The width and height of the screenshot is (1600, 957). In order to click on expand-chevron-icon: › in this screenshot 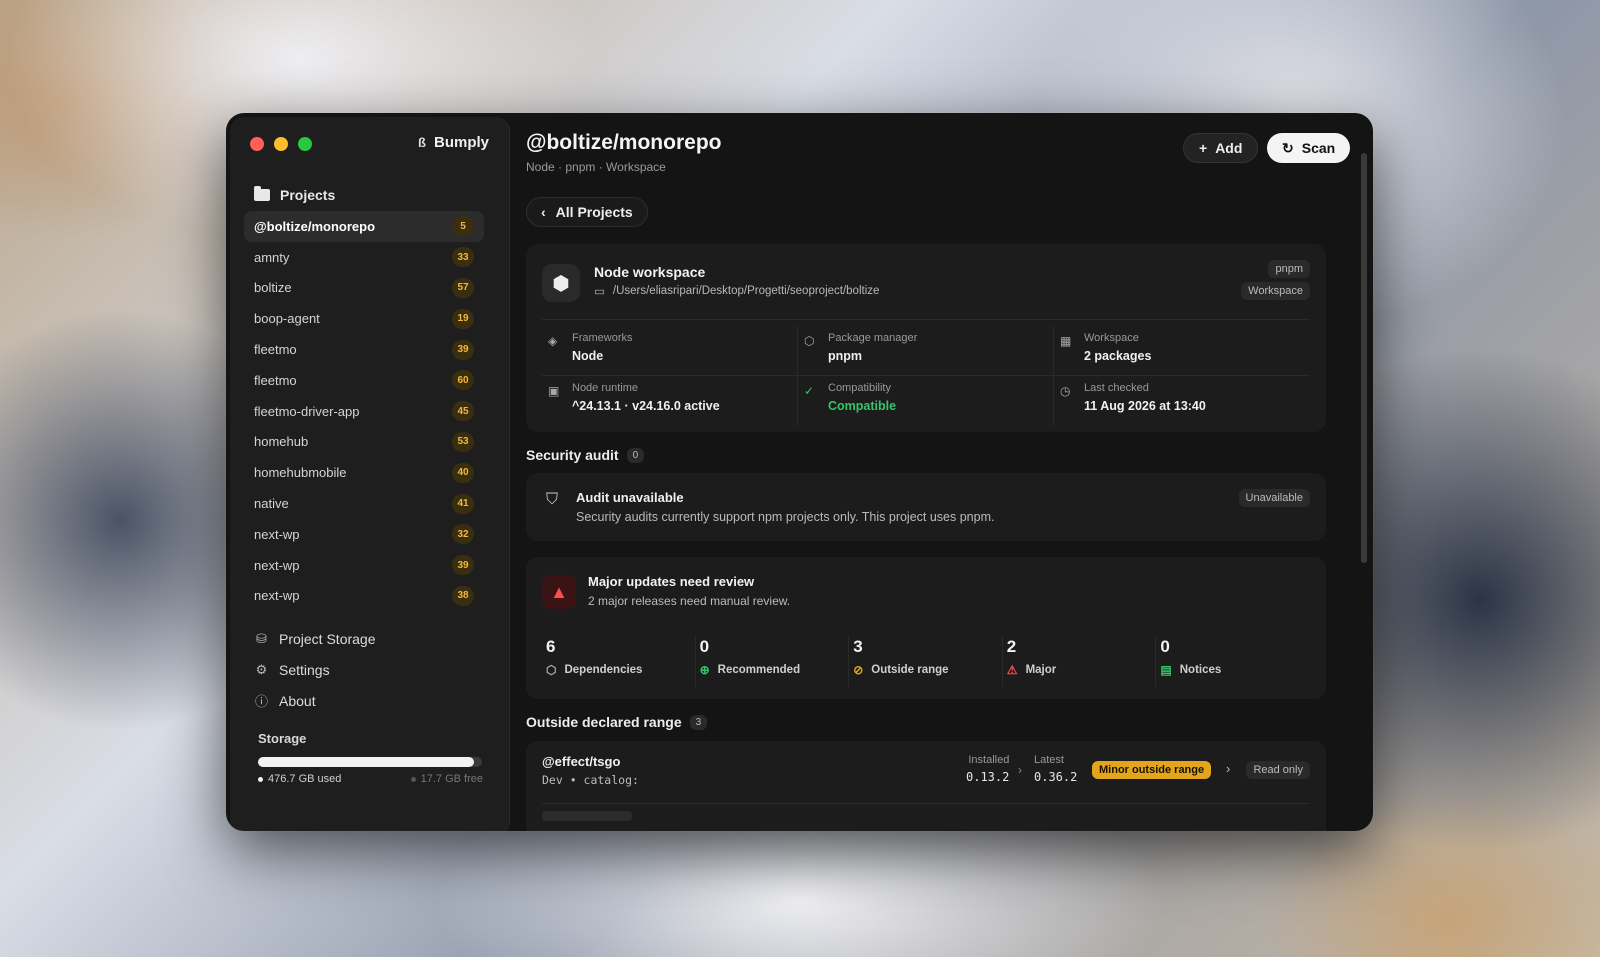, I will do `click(1228, 768)`.